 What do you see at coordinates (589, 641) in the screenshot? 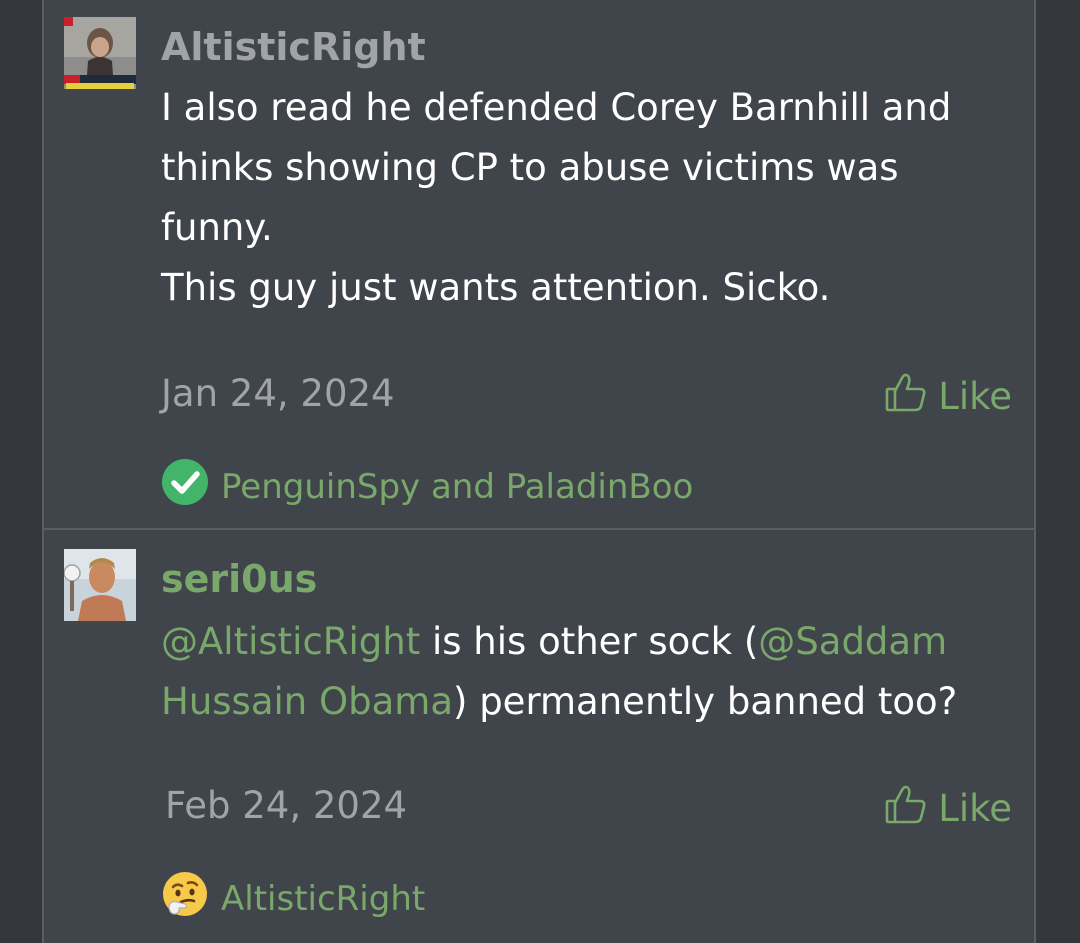
I see `comment-text: is his other sock (` at bounding box center [589, 641].